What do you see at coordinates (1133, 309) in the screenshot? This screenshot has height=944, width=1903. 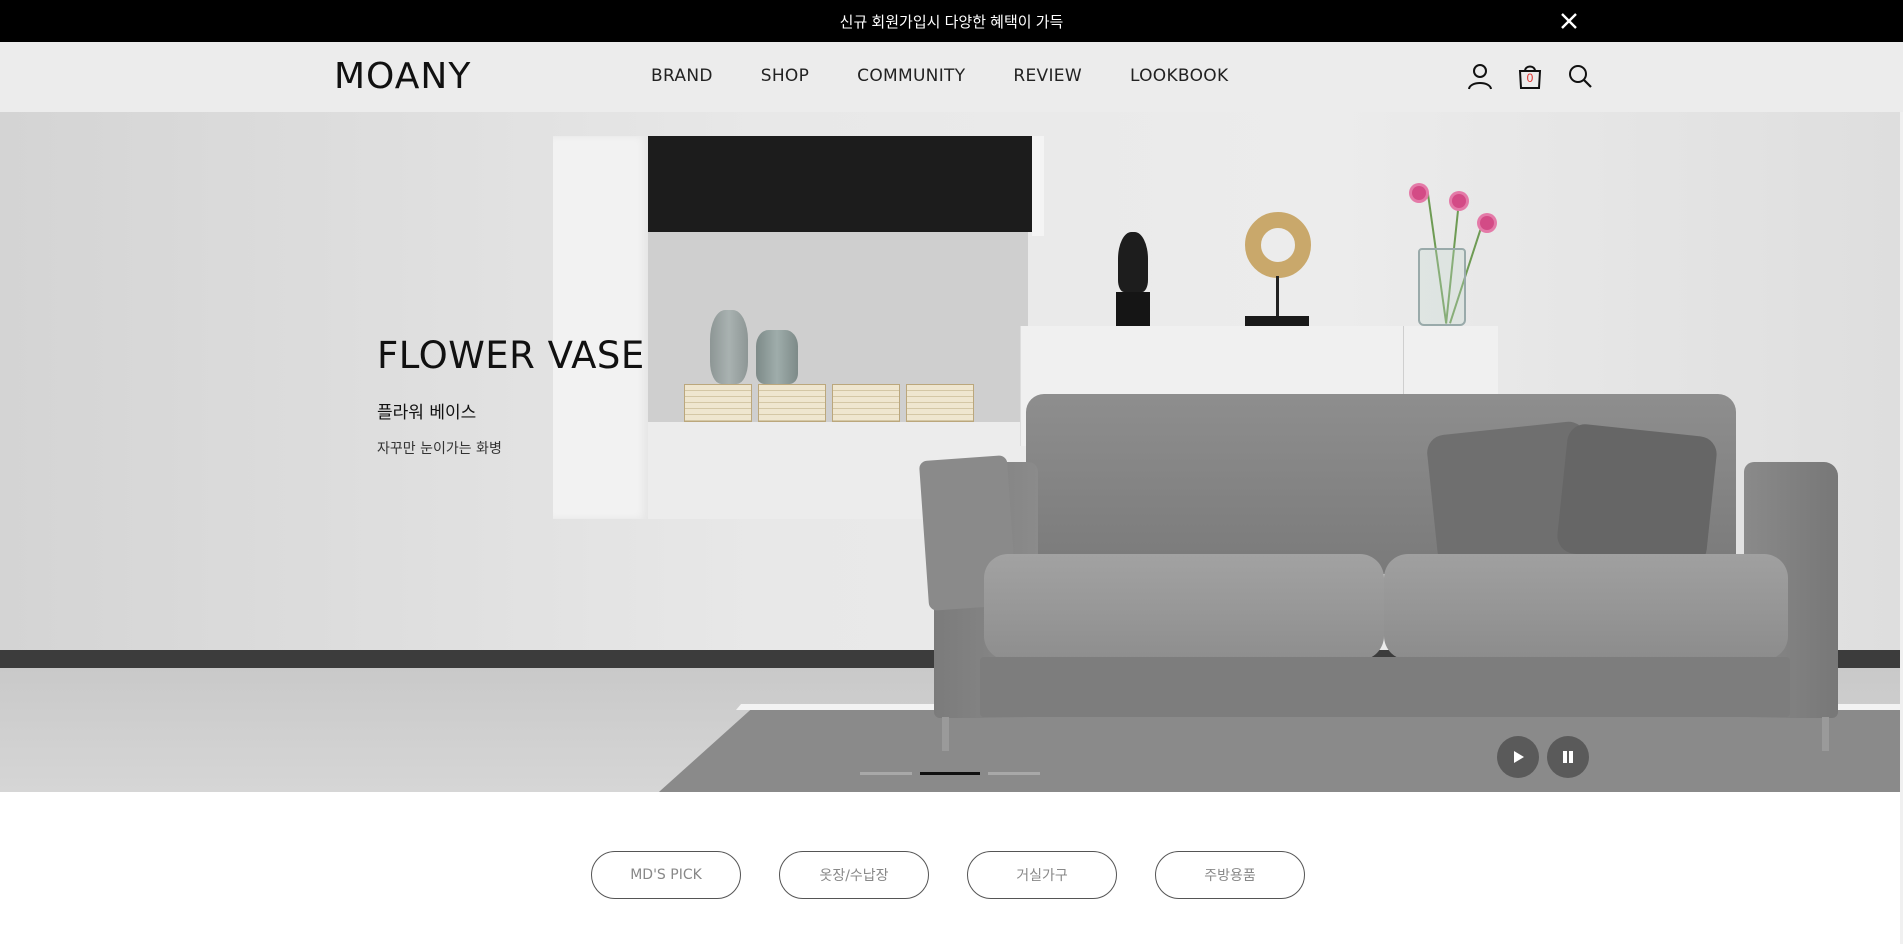 I see `owl-pedestal` at bounding box center [1133, 309].